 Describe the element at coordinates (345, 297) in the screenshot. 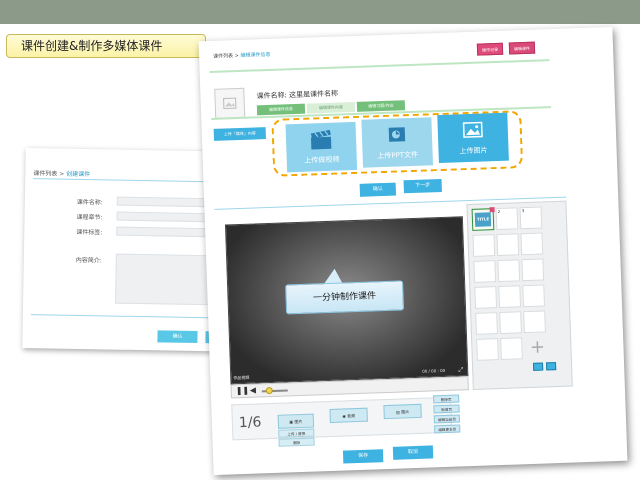

I see `one-minute-callout: 一分钟制作课件` at that location.